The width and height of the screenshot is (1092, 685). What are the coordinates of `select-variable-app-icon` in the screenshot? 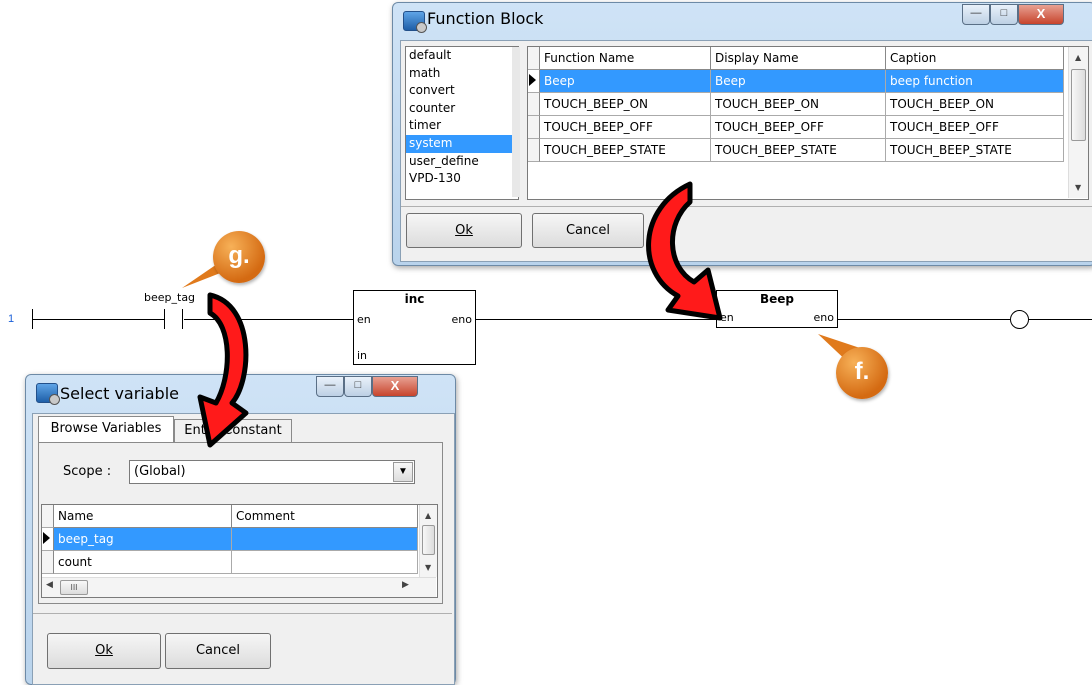 It's located at (48, 394).